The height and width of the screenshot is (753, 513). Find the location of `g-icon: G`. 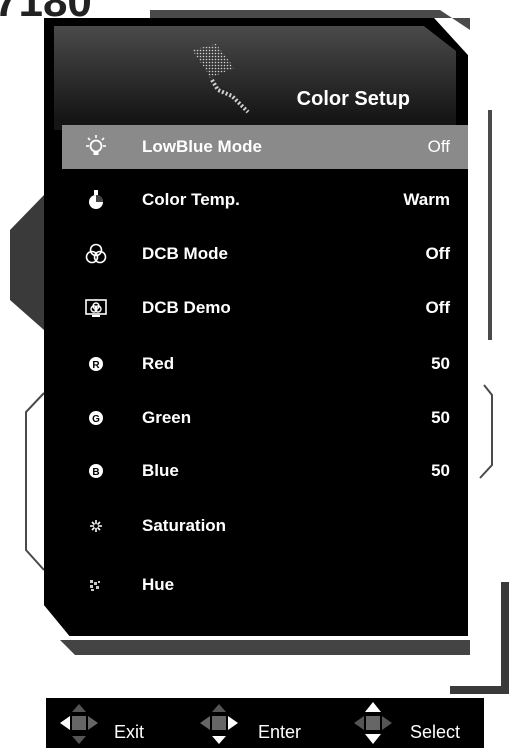

g-icon: G is located at coordinates (96, 418).